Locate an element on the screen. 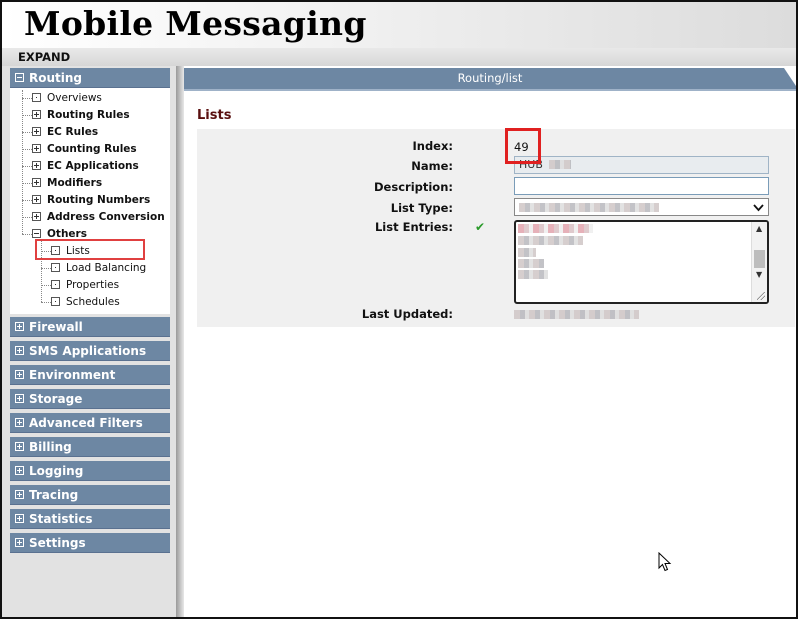 This screenshot has height=619, width=798. nav-section-statistics: Statistics is located at coordinates (90, 519).